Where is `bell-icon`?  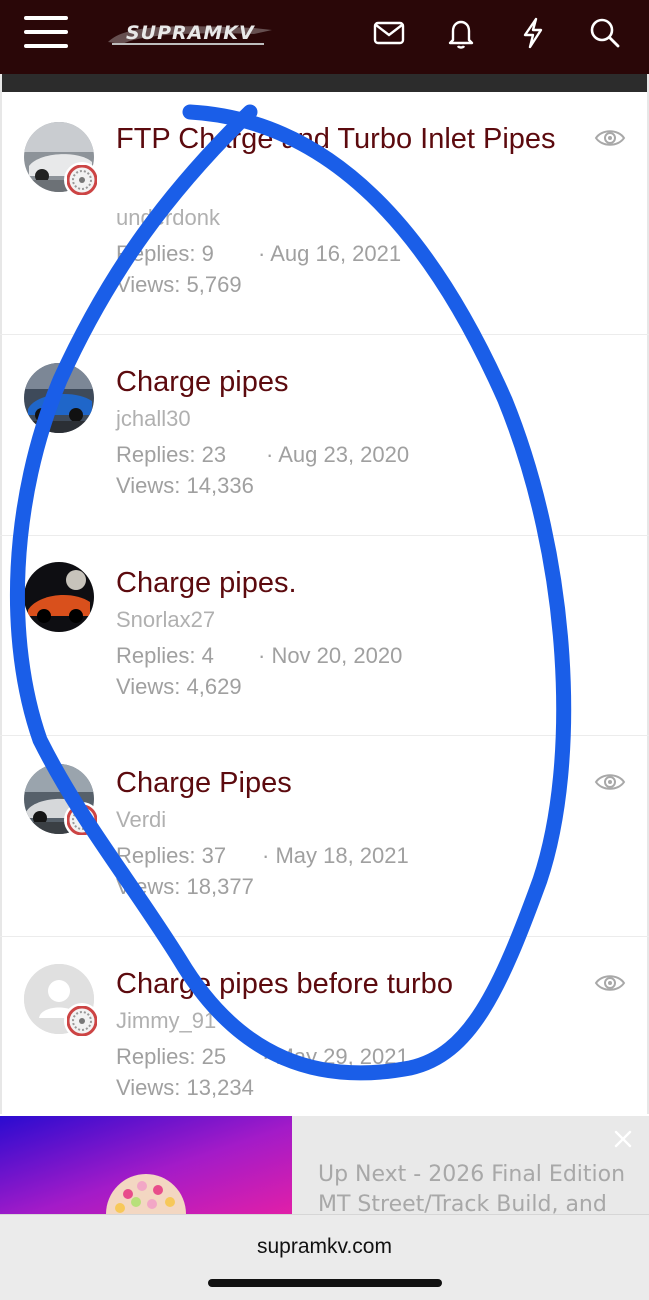
bell-icon is located at coordinates (461, 33).